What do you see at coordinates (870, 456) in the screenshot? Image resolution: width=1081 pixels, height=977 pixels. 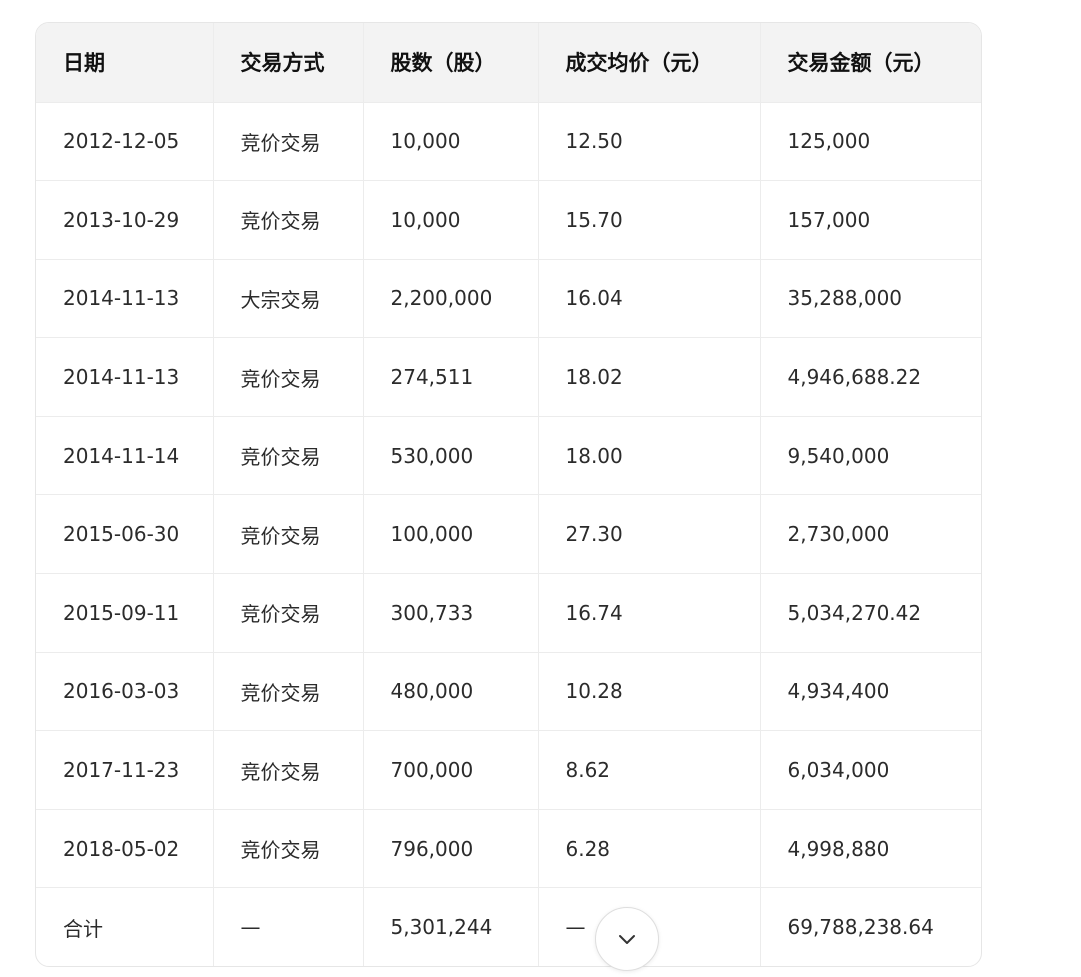 I see `cell-amount: 9,540,000` at bounding box center [870, 456].